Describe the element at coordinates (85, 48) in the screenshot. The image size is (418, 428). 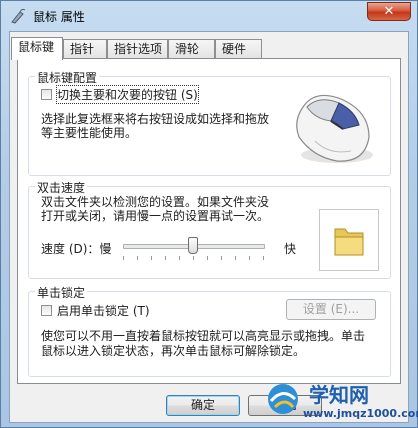
I see `tab-pointers: 指针` at that location.